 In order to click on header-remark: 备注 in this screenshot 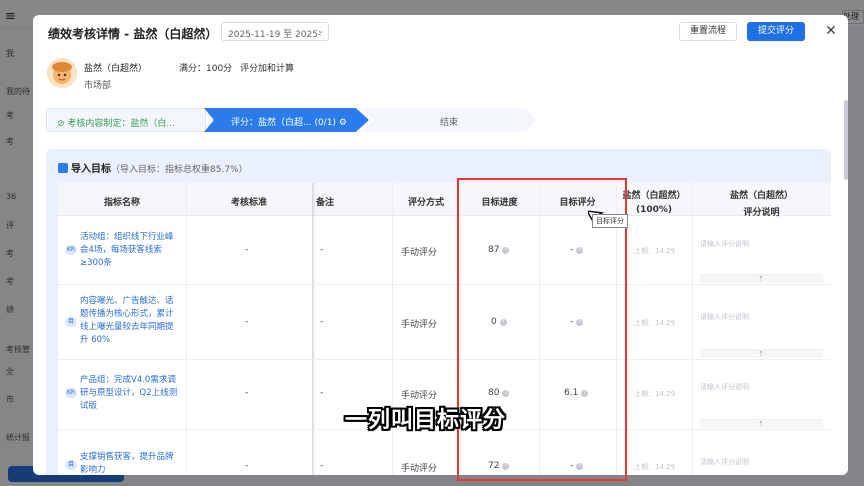, I will do `click(352, 199)`.